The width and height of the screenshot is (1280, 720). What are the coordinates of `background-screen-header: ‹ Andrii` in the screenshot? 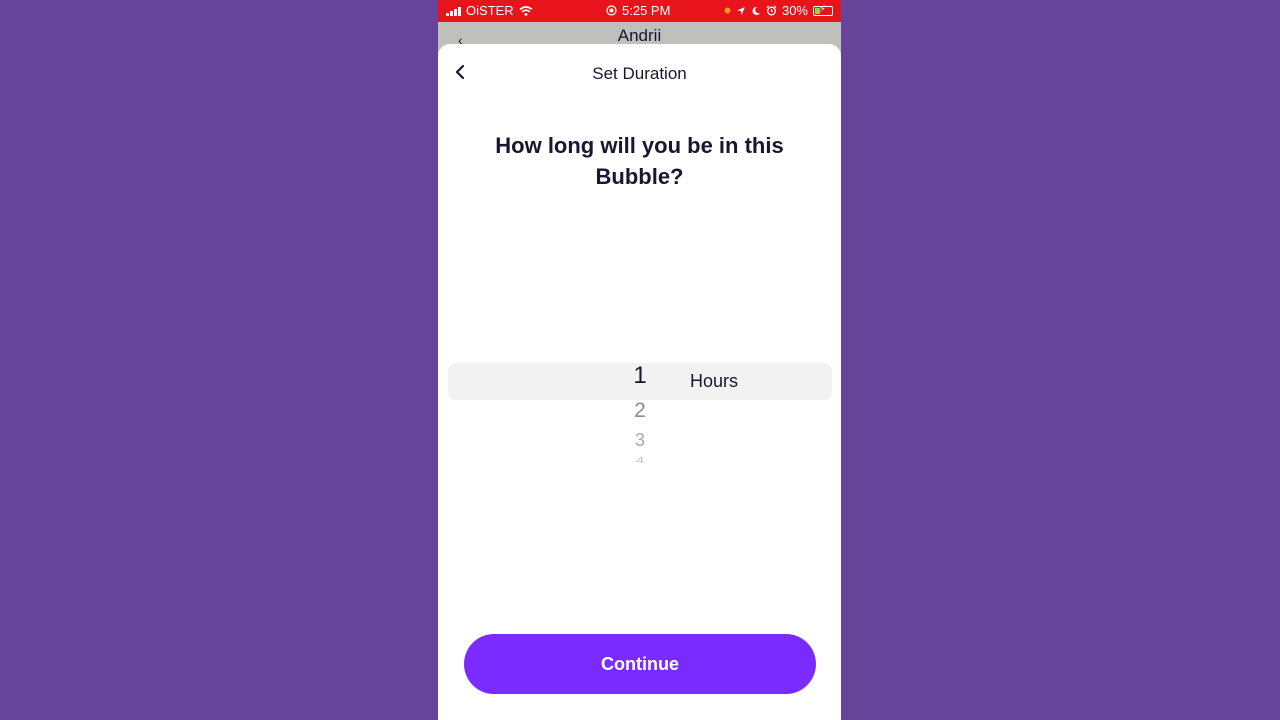 It's located at (639, 35).